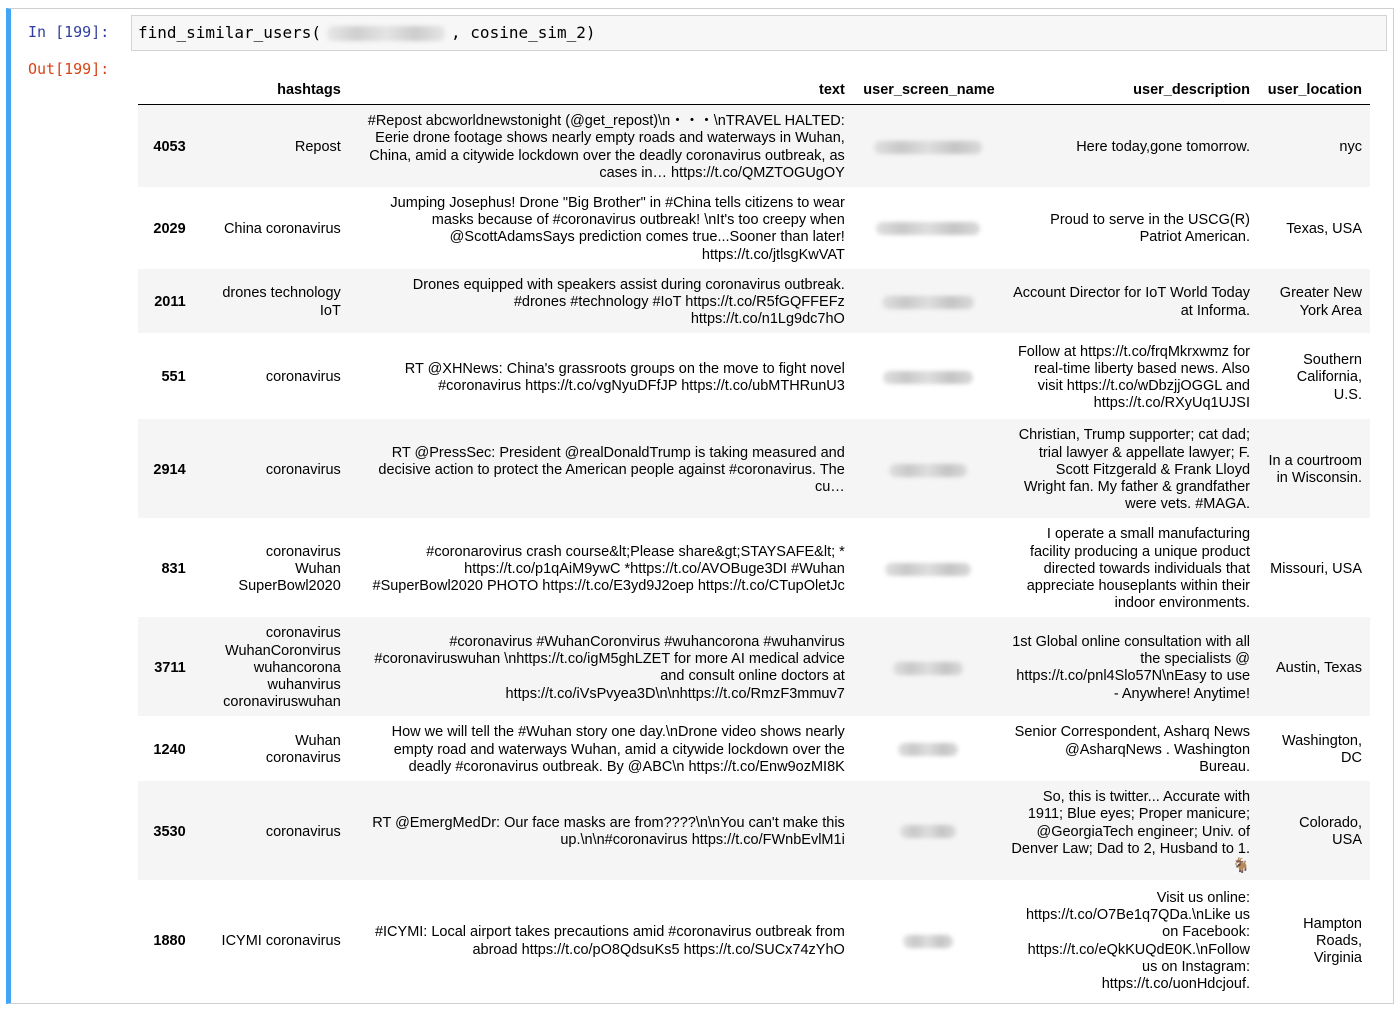 Image resolution: width=1400 pixels, height=1009 pixels. I want to click on column-header-user-screen-name: user_screen_name, so click(927, 91).